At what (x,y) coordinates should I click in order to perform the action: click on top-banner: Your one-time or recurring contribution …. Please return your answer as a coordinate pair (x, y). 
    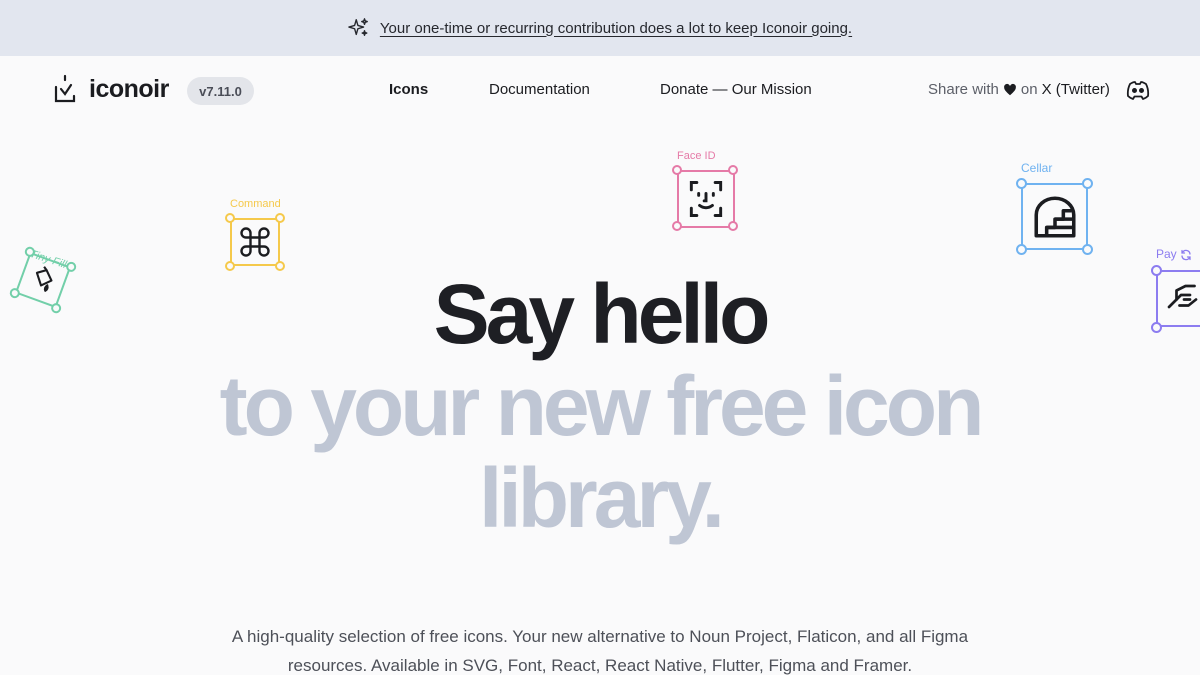
    Looking at the image, I should click on (600, 28).